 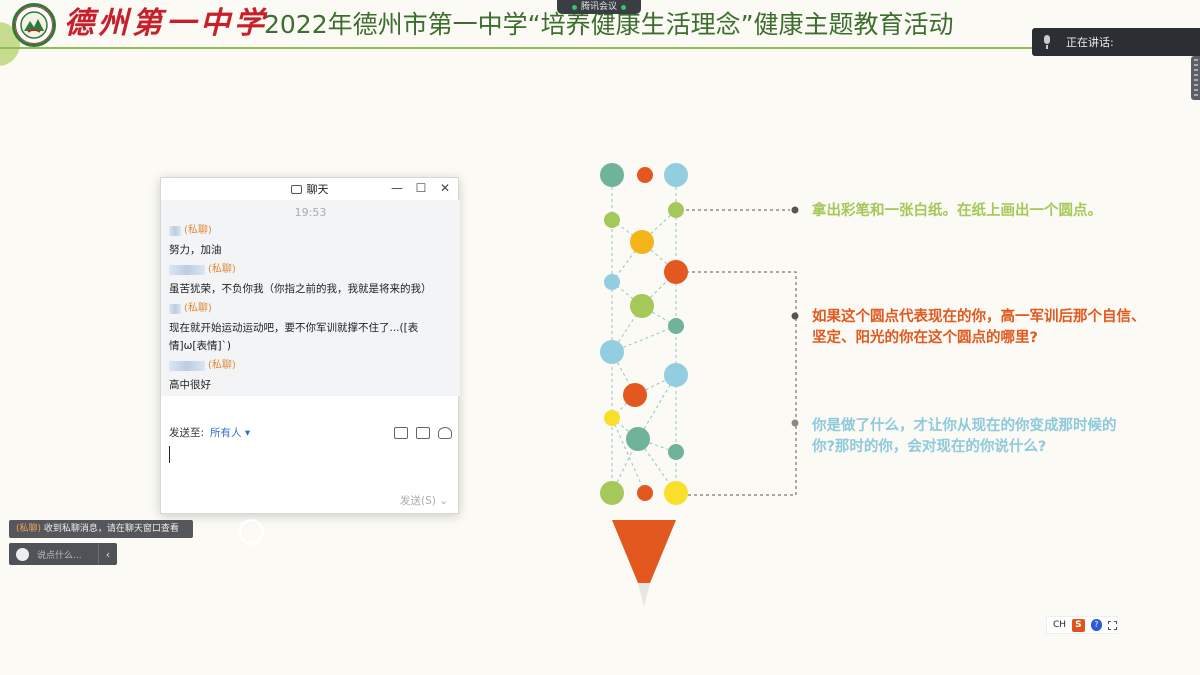 What do you see at coordinates (169, 454) in the screenshot?
I see `chat-input` at bounding box center [169, 454].